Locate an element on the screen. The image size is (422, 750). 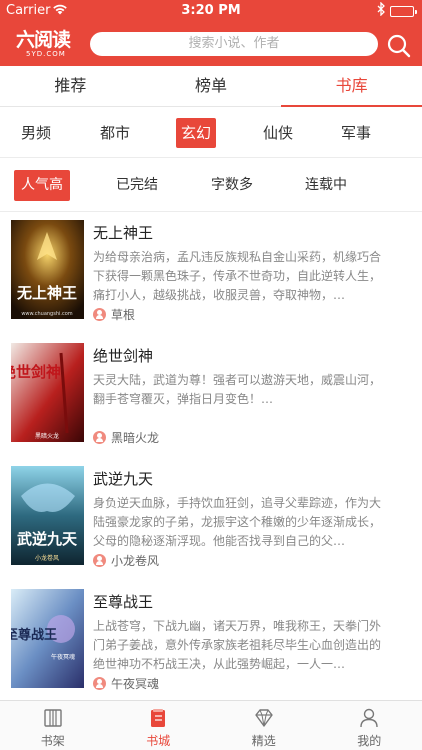
logo-sub: 5YD.COM is located at coordinates (46, 54).